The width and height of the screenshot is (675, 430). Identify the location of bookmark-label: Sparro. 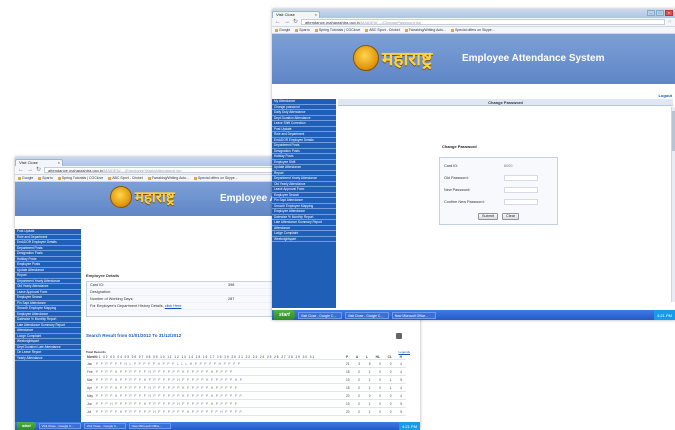
(47, 178).